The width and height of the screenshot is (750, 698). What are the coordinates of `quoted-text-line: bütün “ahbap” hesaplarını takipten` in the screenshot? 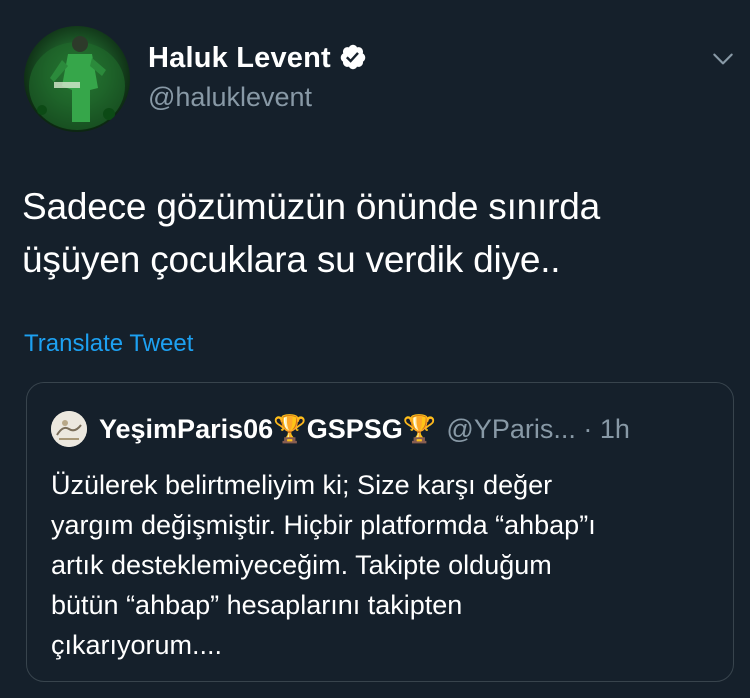 It's located at (257, 605).